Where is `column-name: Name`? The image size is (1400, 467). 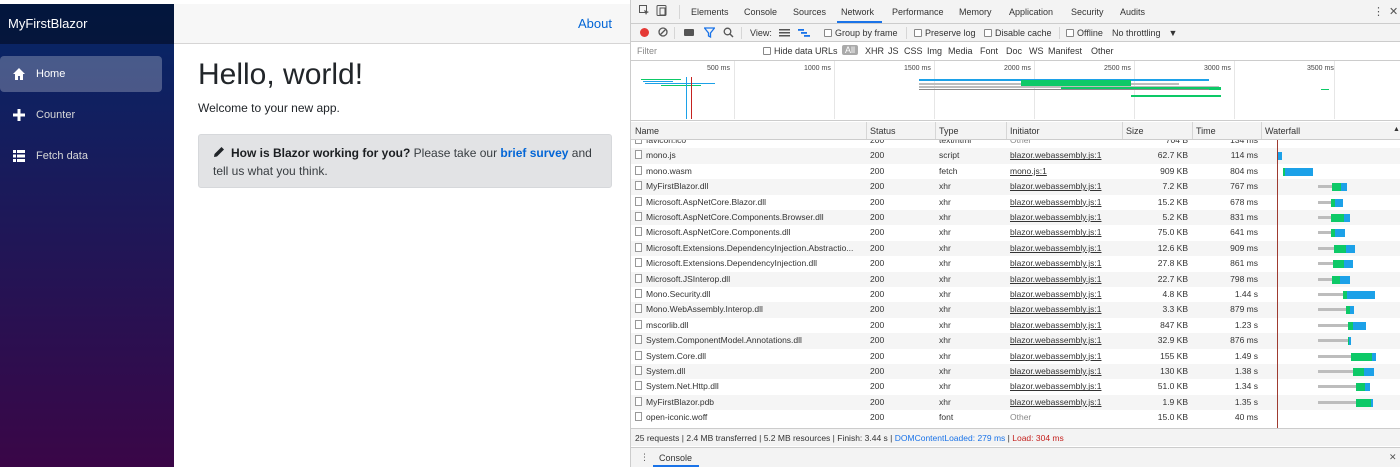
column-name: Name is located at coordinates (647, 131).